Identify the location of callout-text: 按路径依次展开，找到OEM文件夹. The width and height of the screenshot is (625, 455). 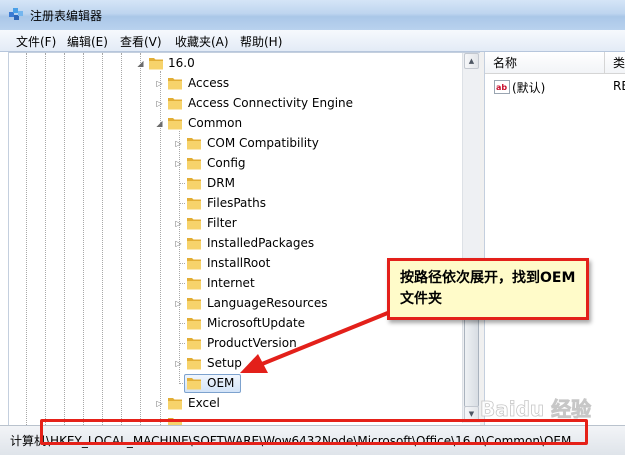
(488, 288).